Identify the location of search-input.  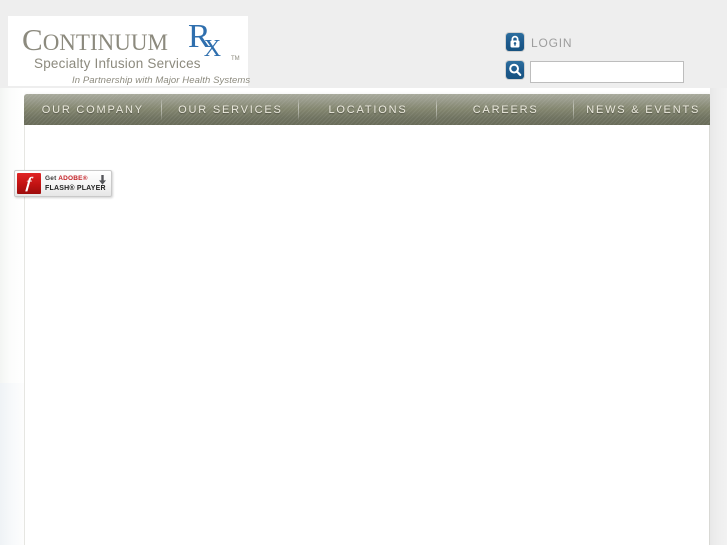
(607, 72).